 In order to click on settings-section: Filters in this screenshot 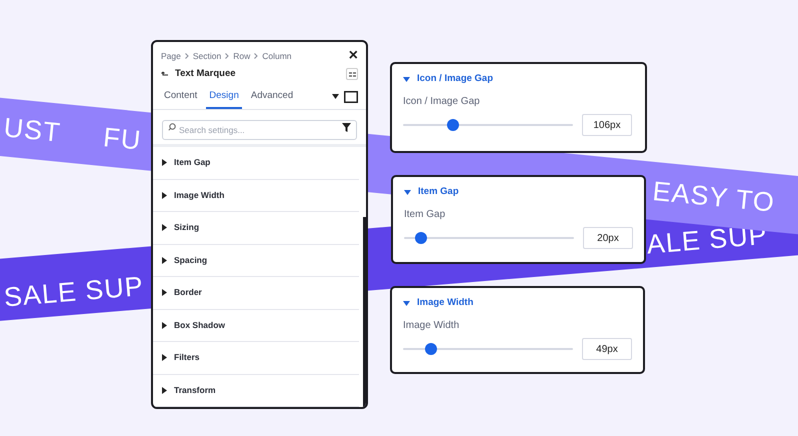, I will do `click(256, 358)`.